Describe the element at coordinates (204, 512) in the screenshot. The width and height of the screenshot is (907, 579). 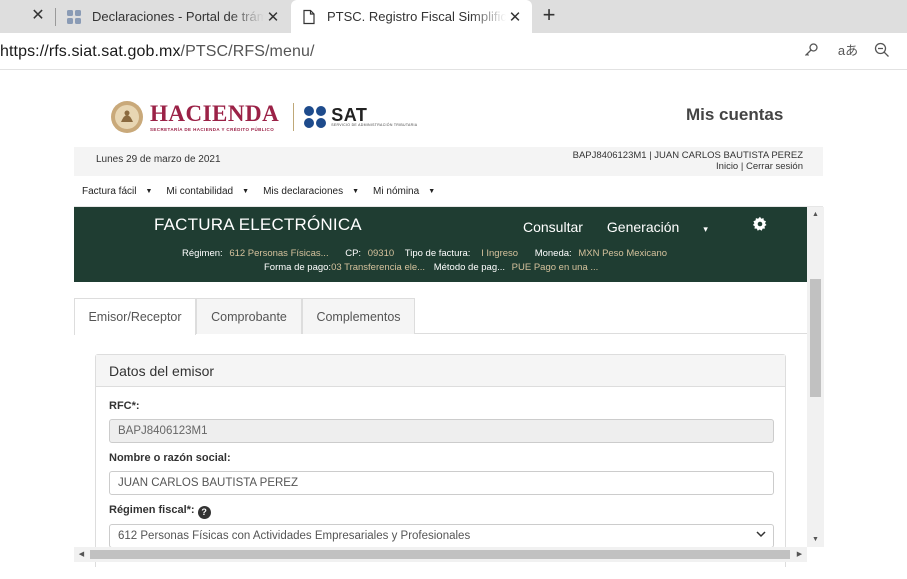
I see `help-icon: ?` at that location.